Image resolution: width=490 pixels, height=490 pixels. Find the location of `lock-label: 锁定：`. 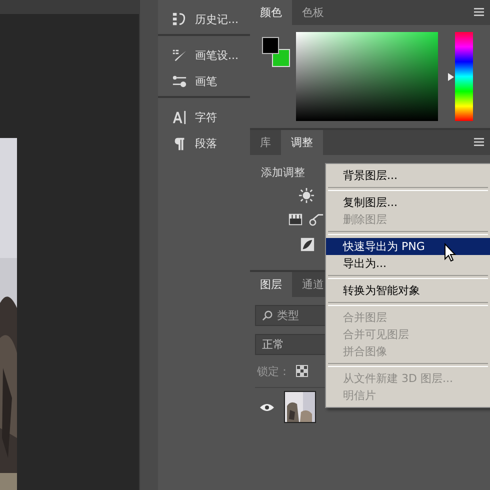

lock-label: 锁定： is located at coordinates (273, 371).